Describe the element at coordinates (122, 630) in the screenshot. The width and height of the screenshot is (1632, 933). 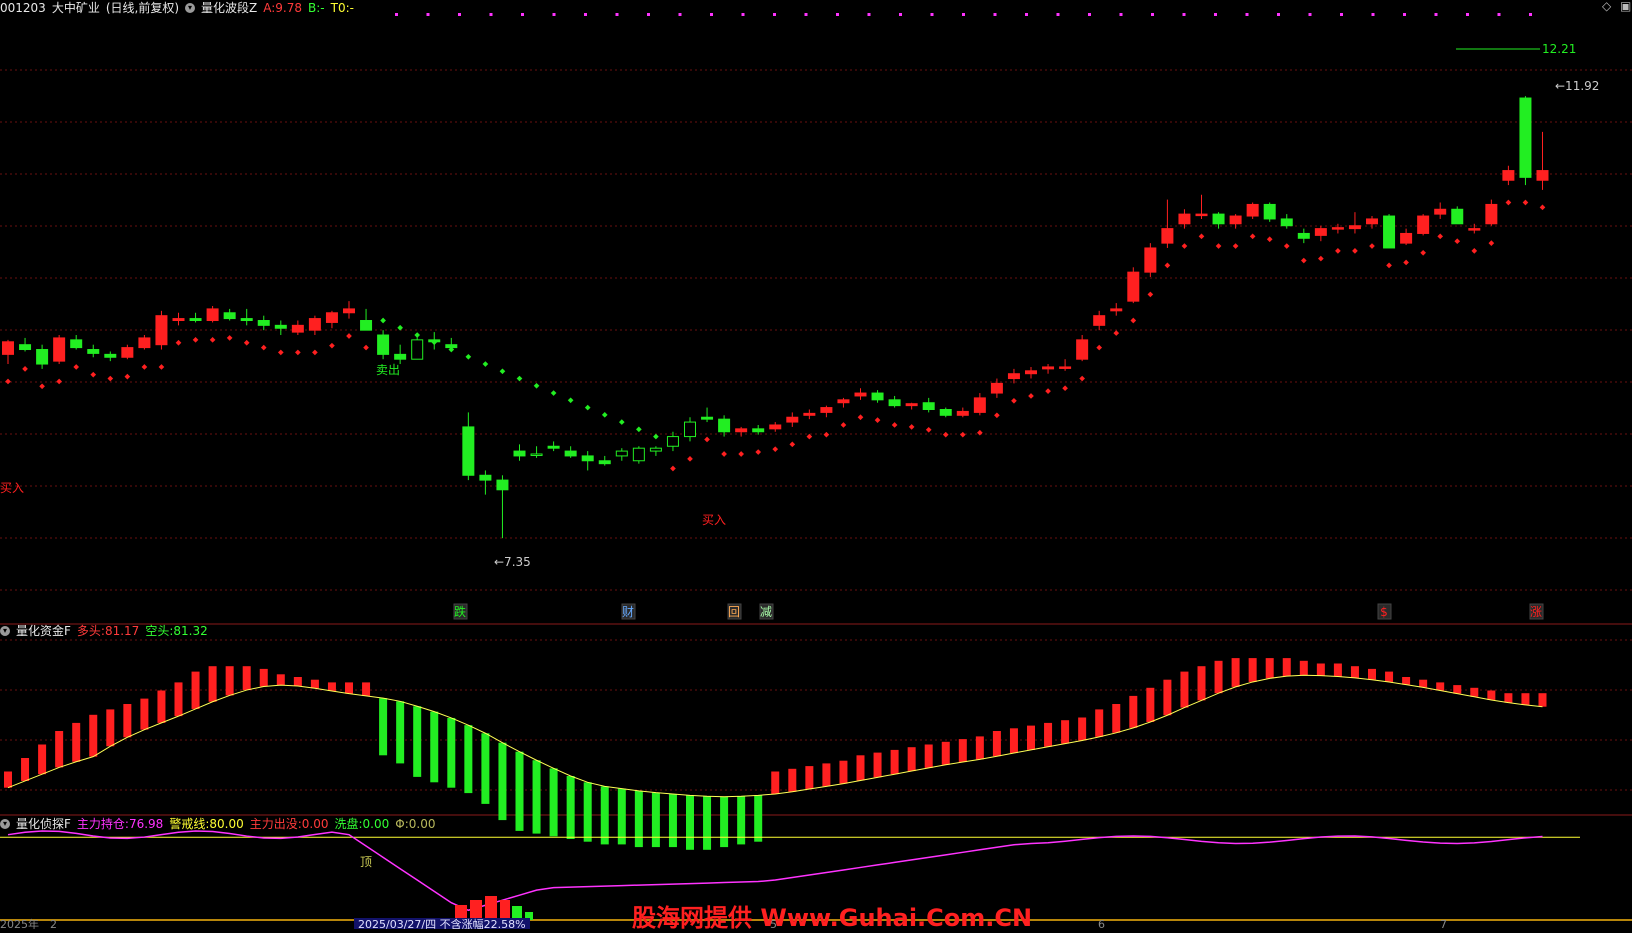
I see `long-value: 81.17` at that location.